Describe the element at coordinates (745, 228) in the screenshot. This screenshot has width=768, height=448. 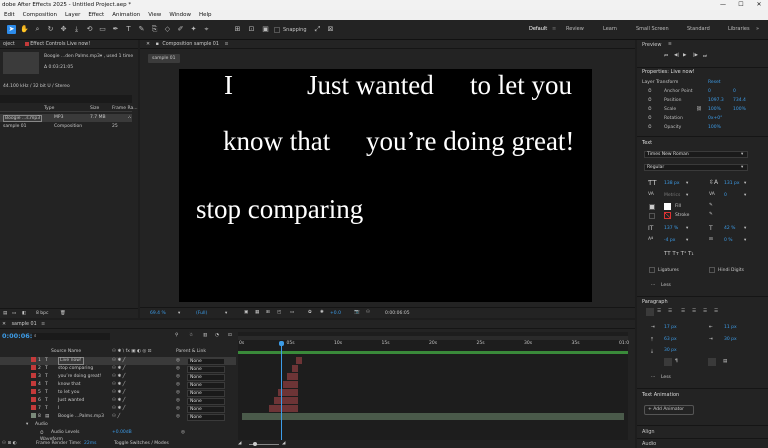
I see `hscale-chevron-icon: ▾` at that location.